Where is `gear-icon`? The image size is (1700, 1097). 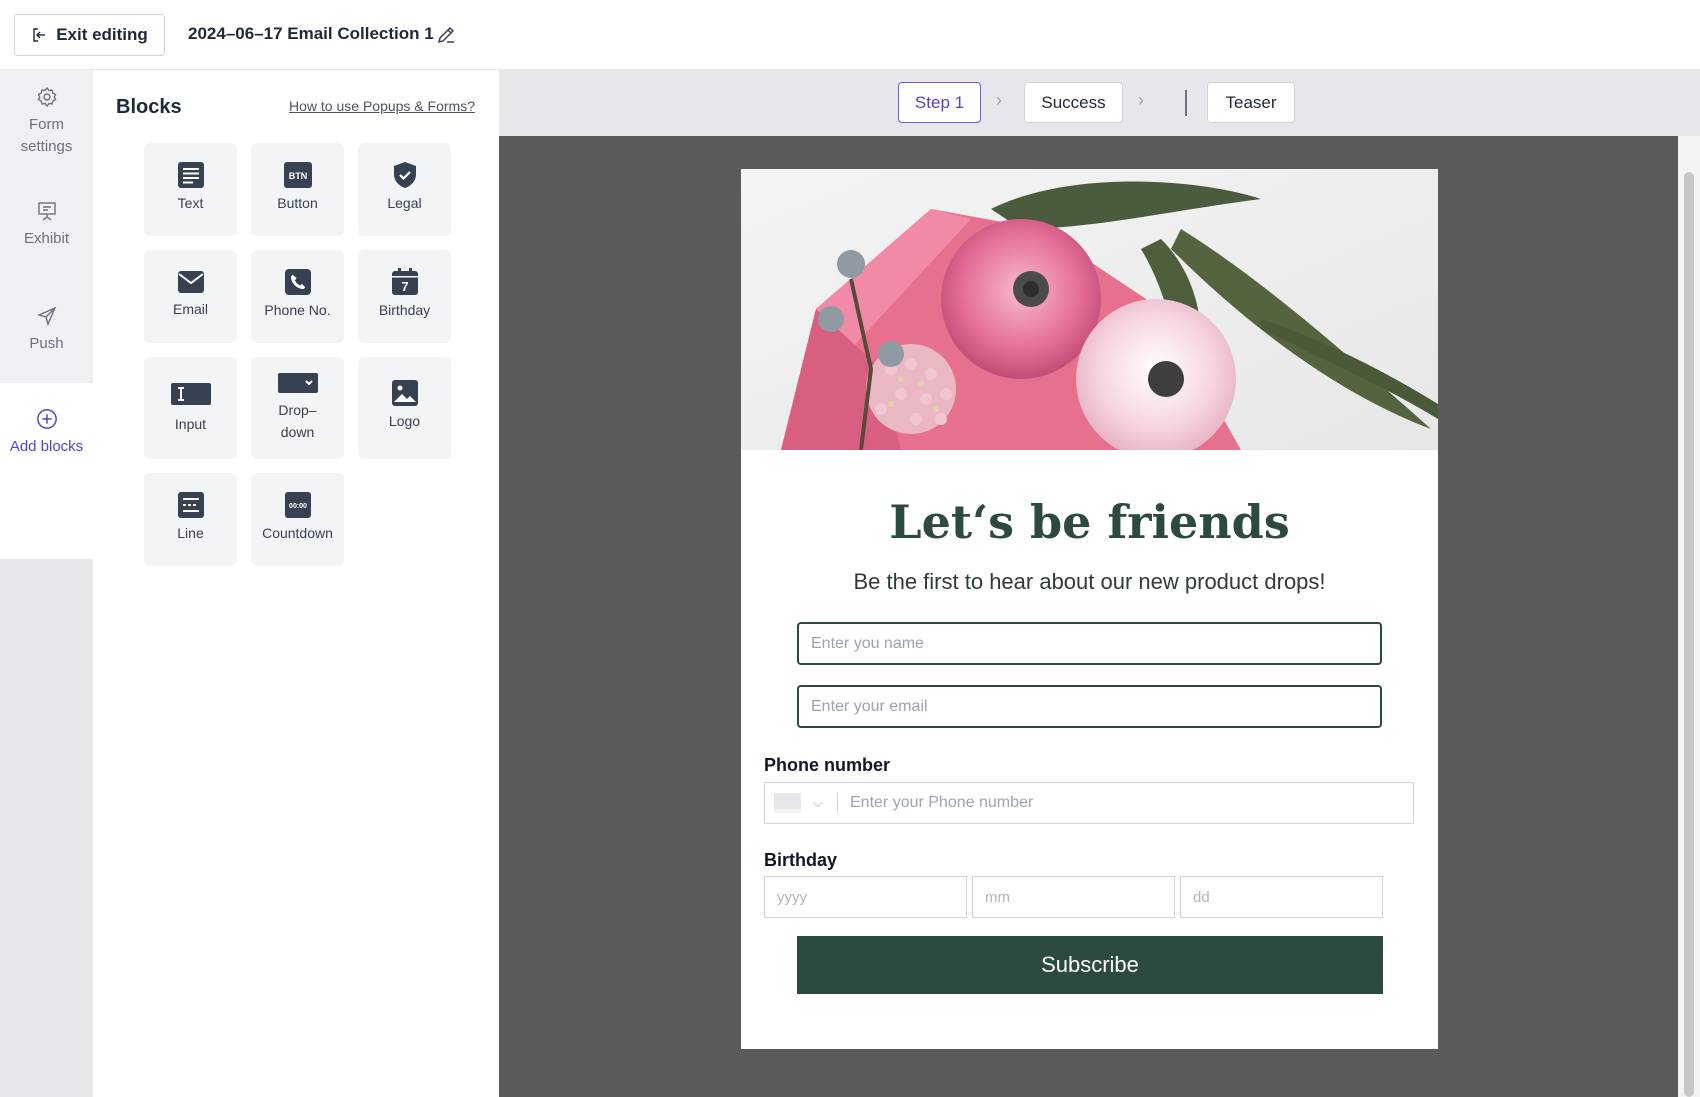
gear-icon is located at coordinates (46, 97).